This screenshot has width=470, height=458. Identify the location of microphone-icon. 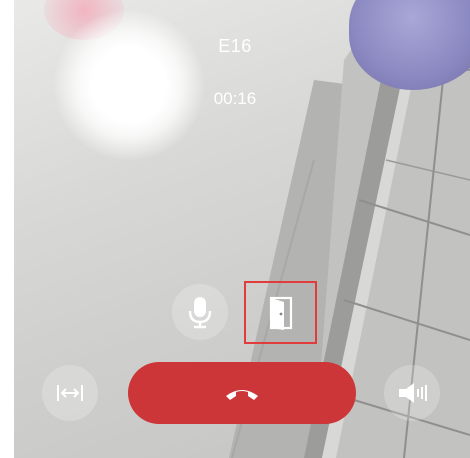
(200, 313).